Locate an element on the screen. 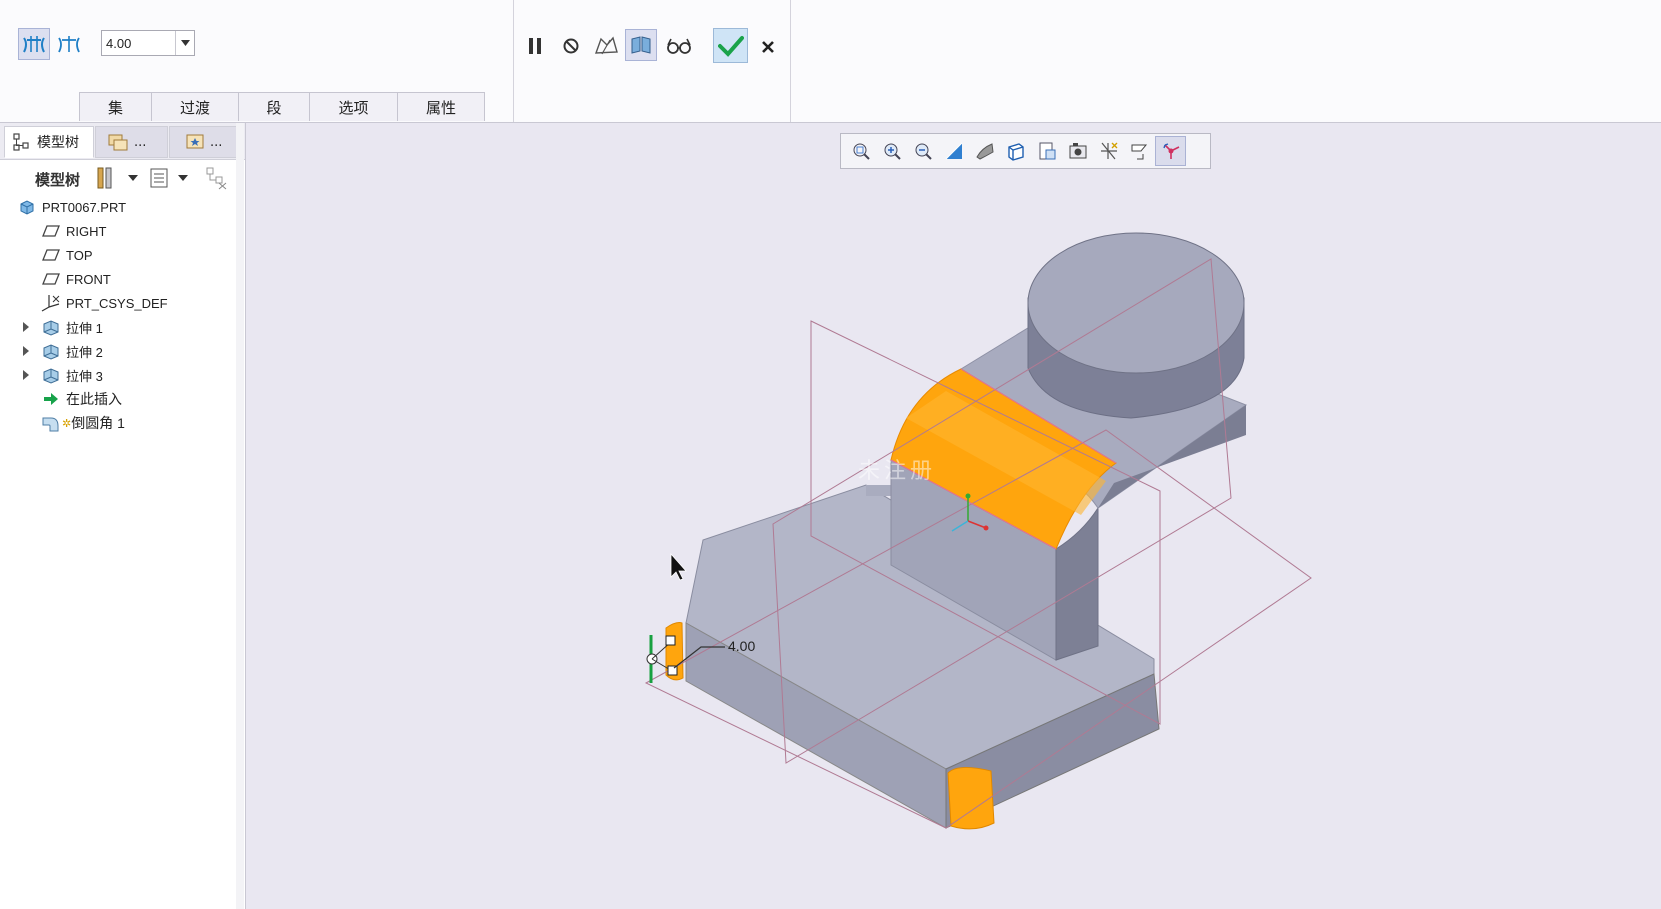  tree-filter-icon is located at coordinates (216, 178).